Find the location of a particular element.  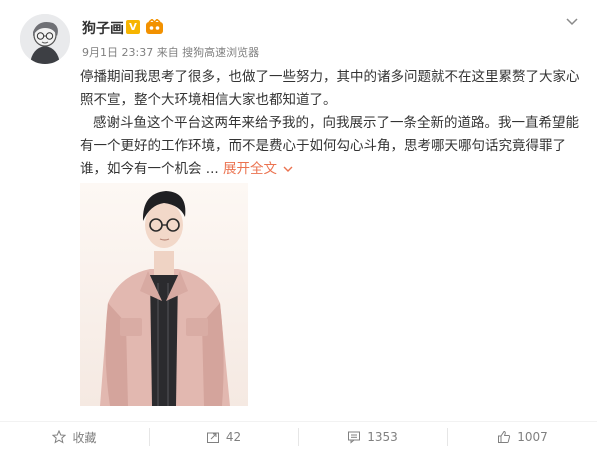

avatar-illustration is located at coordinates (45, 39).